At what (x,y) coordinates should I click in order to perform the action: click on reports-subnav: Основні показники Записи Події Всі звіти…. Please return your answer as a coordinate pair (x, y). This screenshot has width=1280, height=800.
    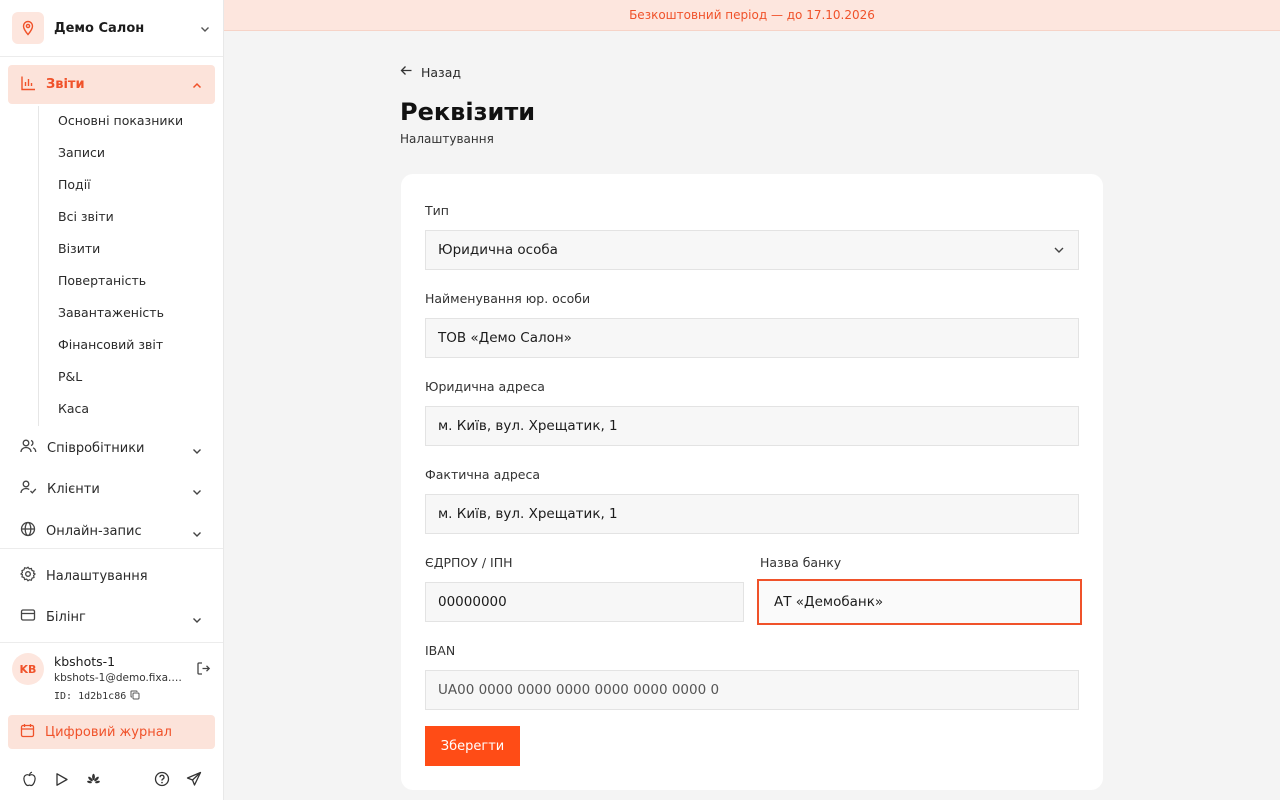
    Looking at the image, I should click on (128, 266).